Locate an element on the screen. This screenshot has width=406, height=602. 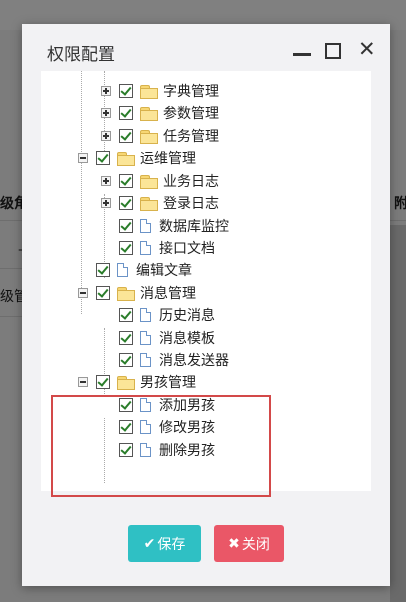
tree-node-biz-log: 业务日志 is located at coordinates (160, 181).